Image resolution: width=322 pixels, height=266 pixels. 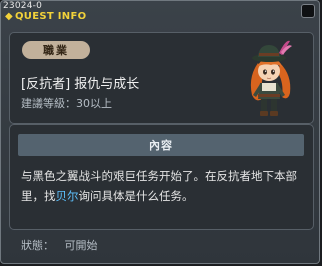 What do you see at coordinates (161, 145) in the screenshot?
I see `content-header: 內容` at bounding box center [161, 145].